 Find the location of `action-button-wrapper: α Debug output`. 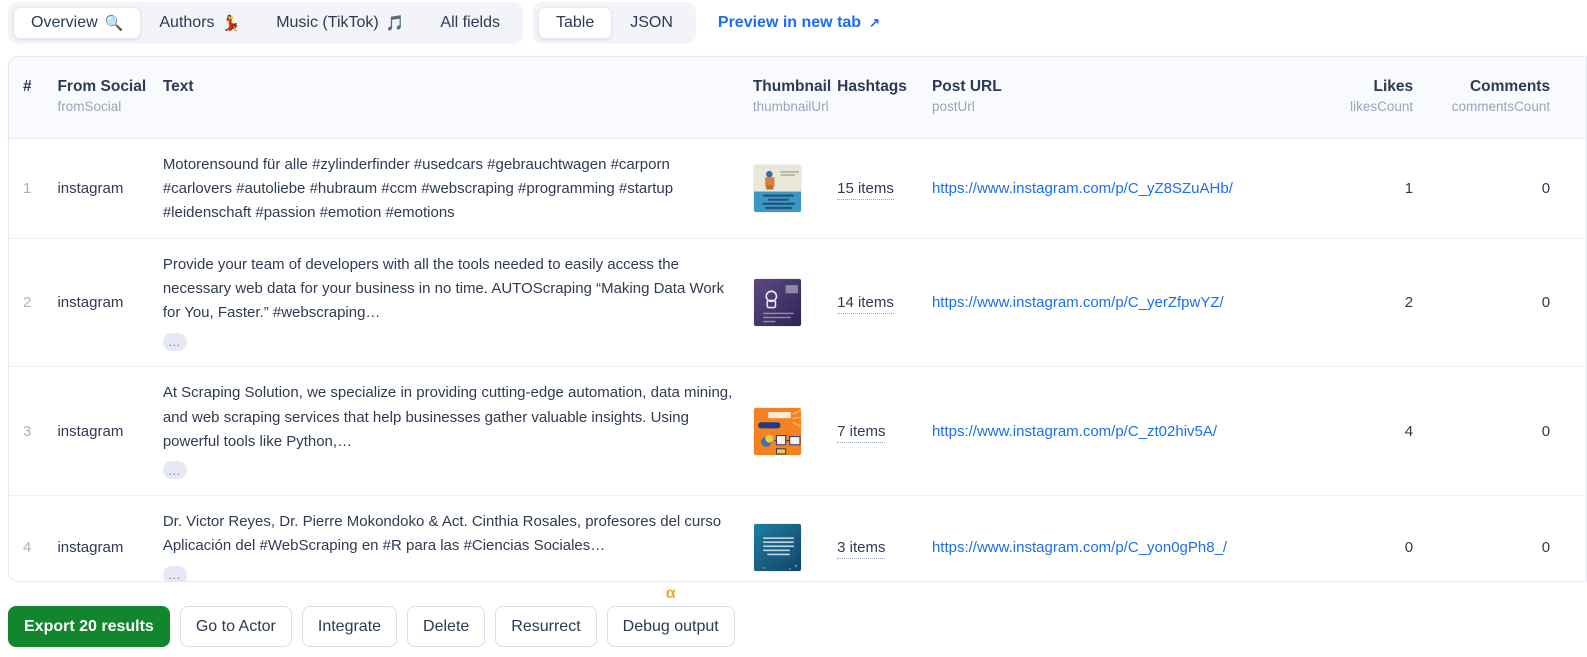

action-button-wrapper: α Debug output is located at coordinates (670, 616).